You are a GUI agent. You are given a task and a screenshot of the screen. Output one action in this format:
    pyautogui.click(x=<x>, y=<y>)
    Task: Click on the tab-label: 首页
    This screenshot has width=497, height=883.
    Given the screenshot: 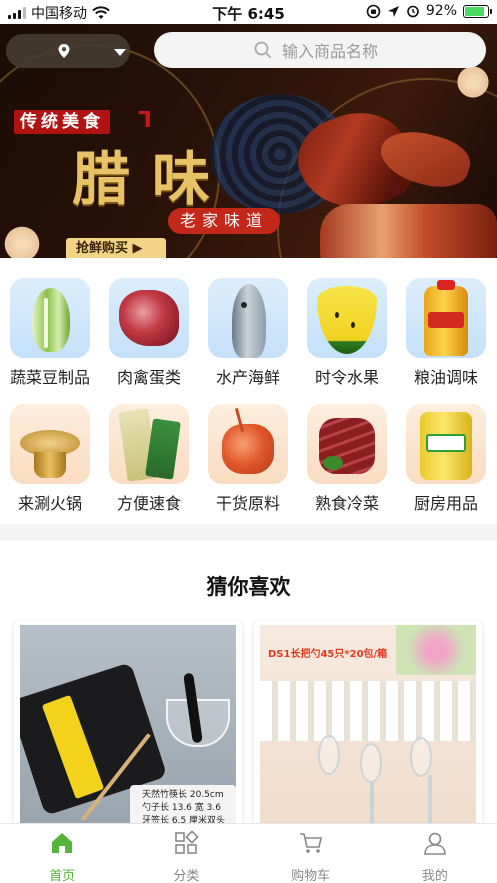 What is the action you would take?
    pyautogui.click(x=62, y=876)
    